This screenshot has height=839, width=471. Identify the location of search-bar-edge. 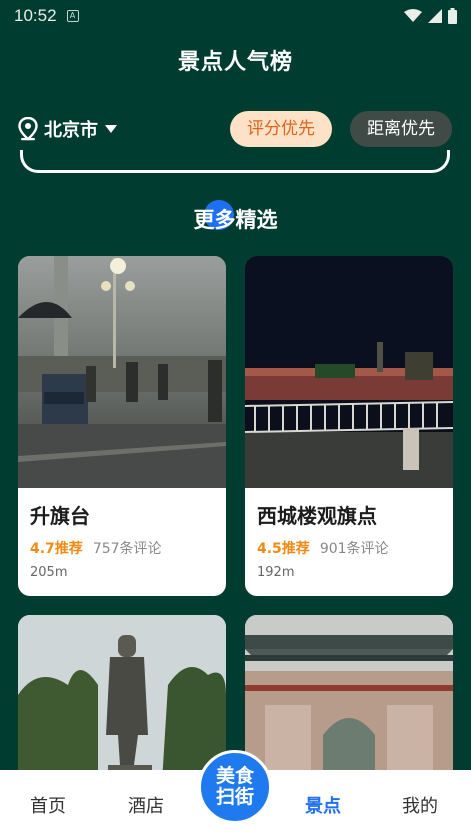
(235, 161).